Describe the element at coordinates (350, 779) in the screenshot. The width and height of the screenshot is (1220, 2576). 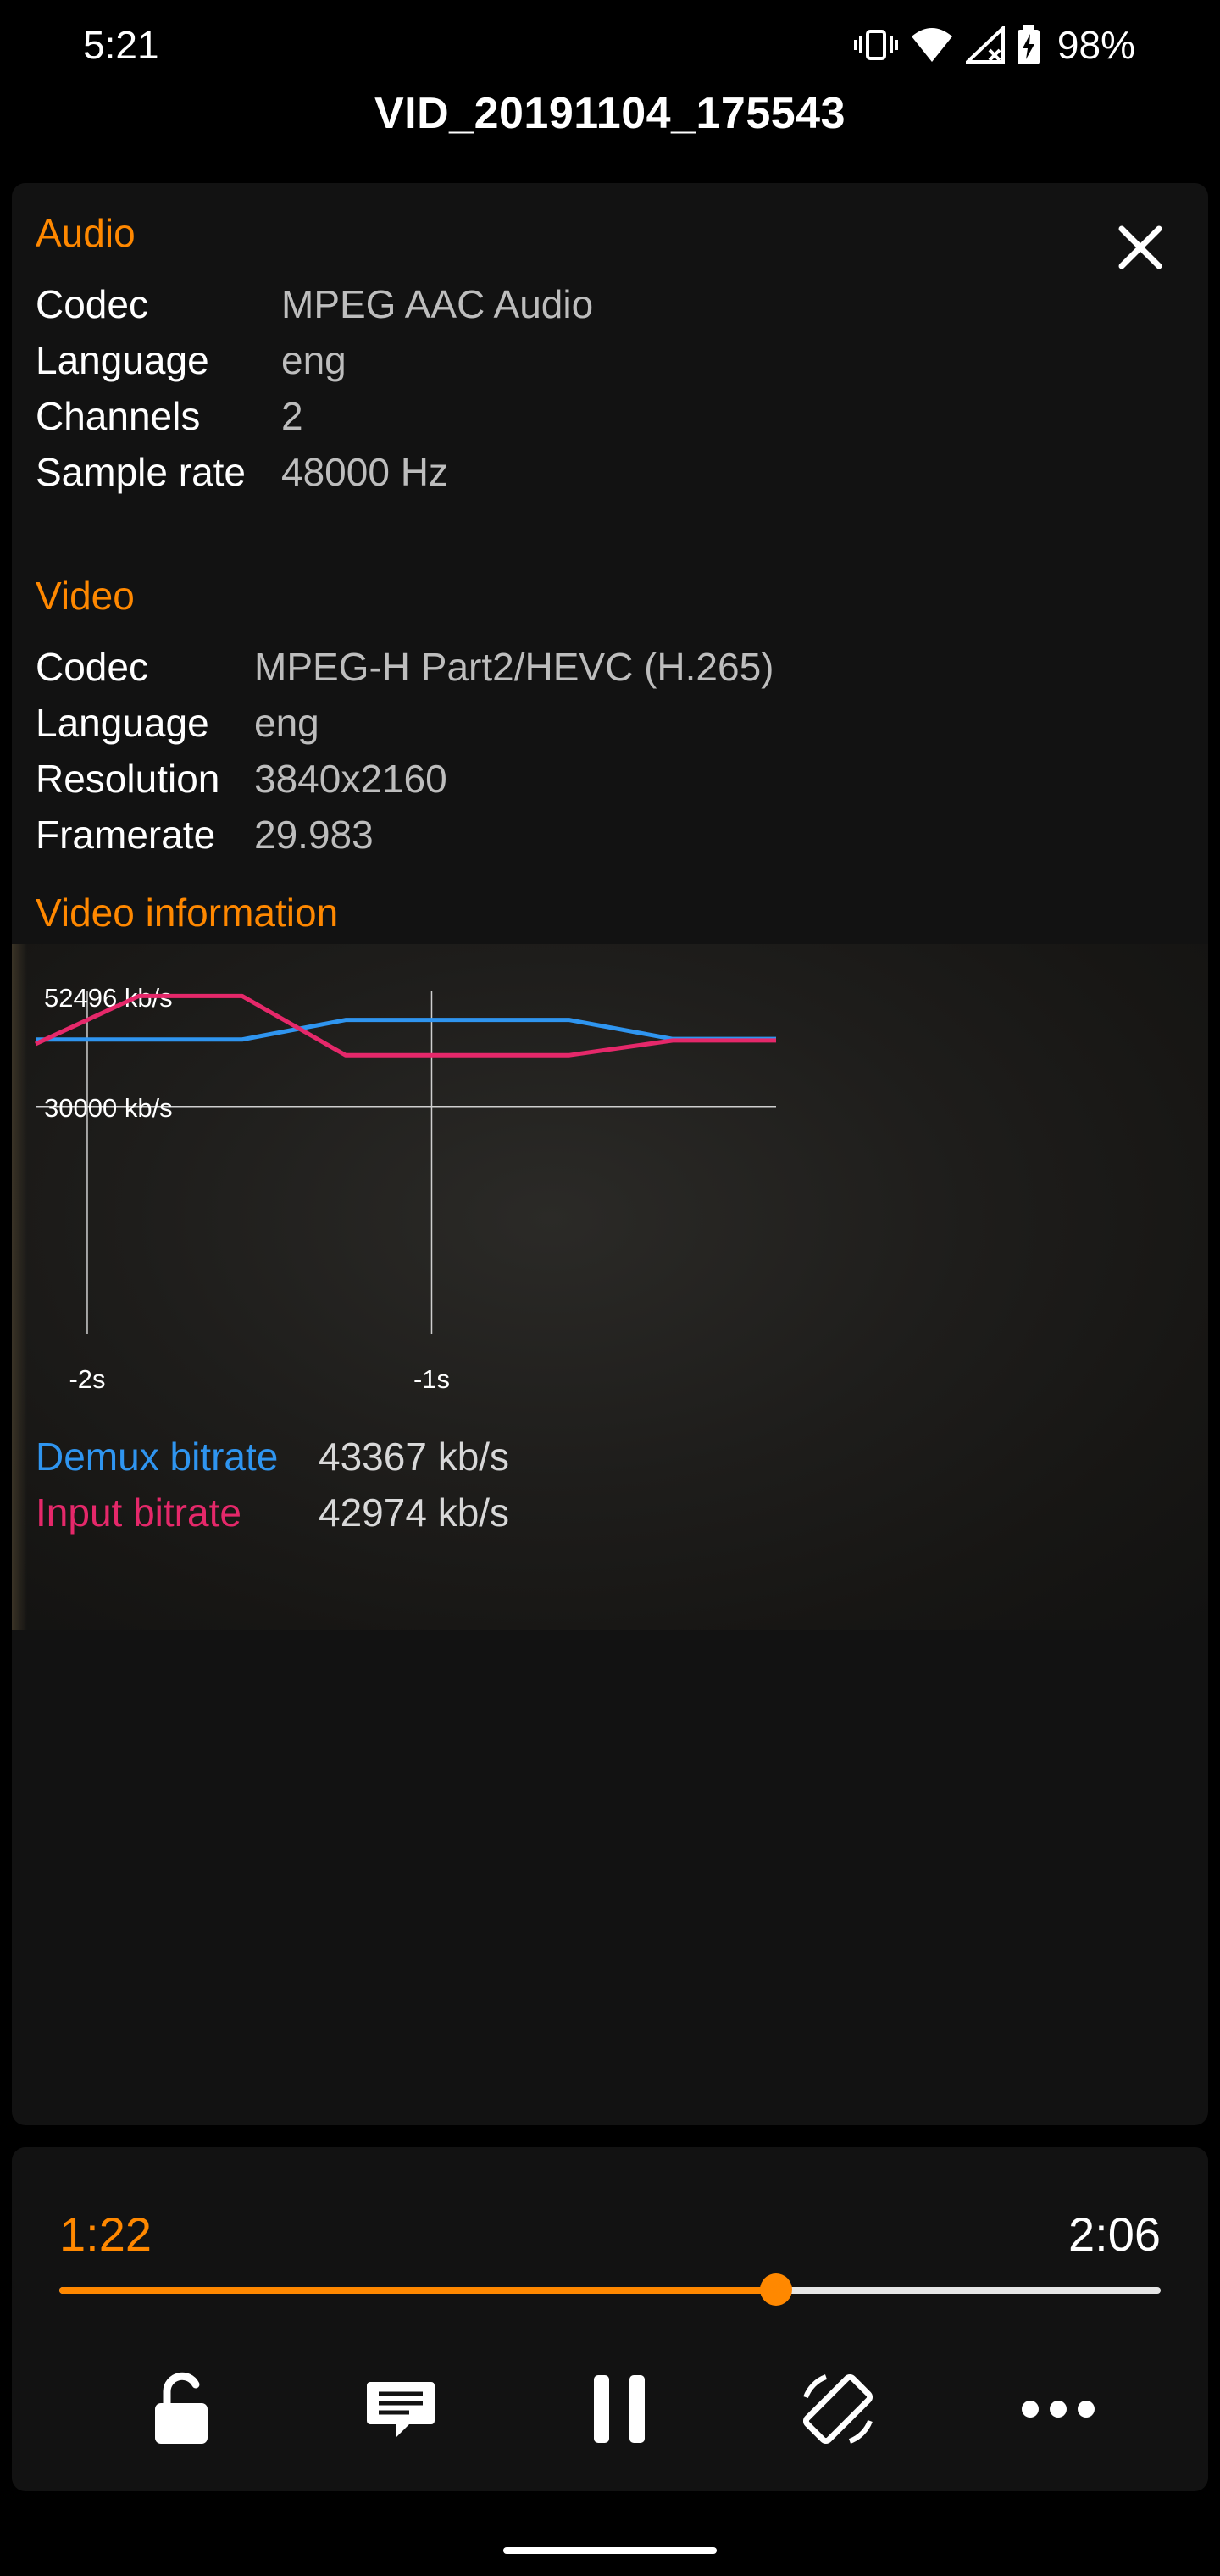
I see `row-value: 3840x2160` at that location.